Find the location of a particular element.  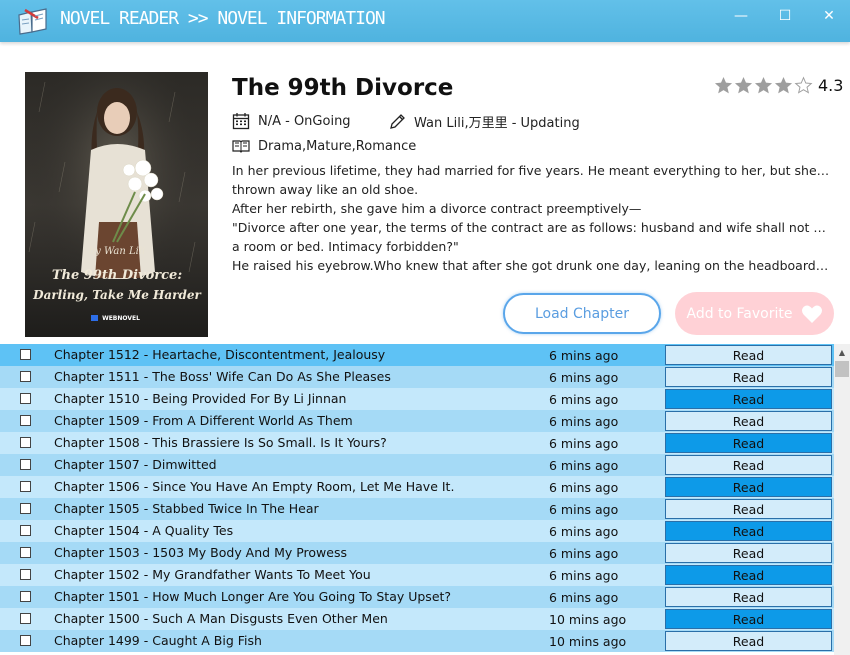

maximize-button: ☐ is located at coordinates (785, 16).